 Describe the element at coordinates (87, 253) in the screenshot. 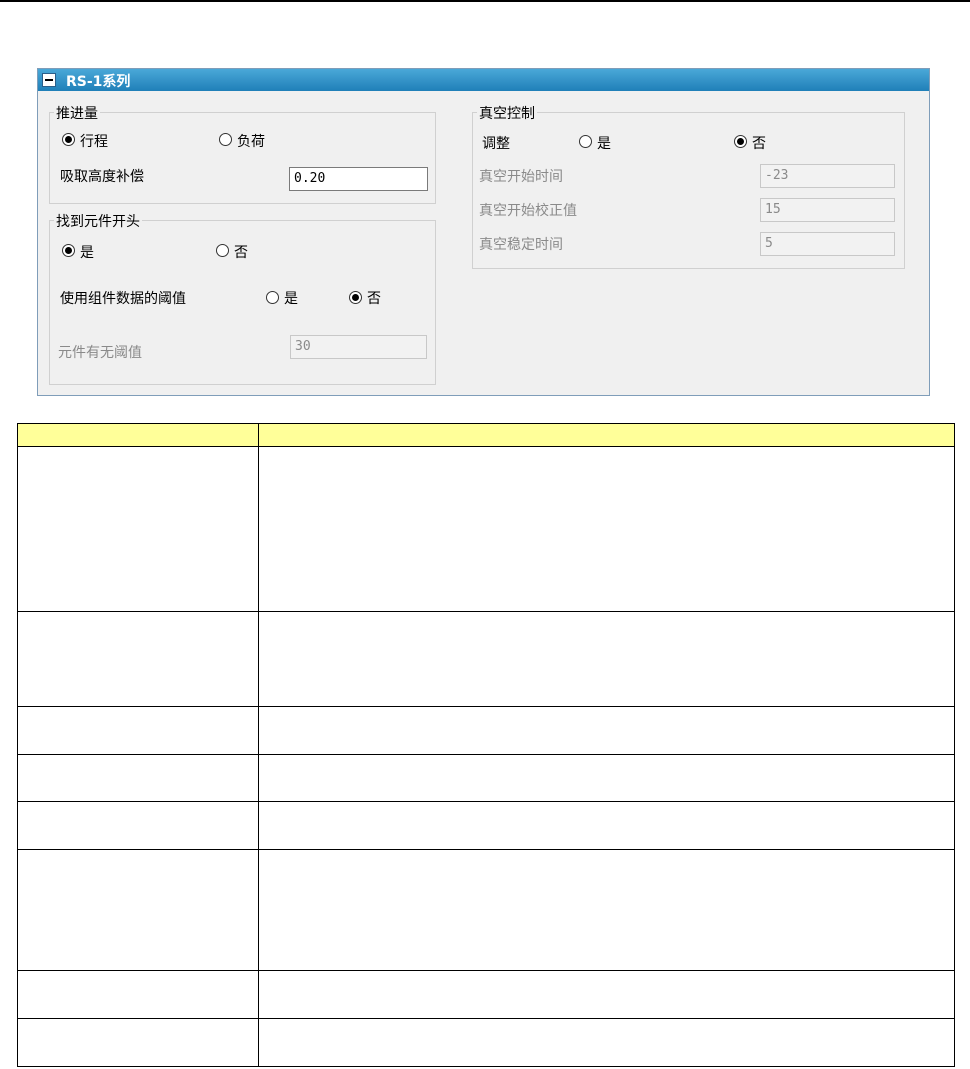

I see `find-head-yes-label: 是` at that location.